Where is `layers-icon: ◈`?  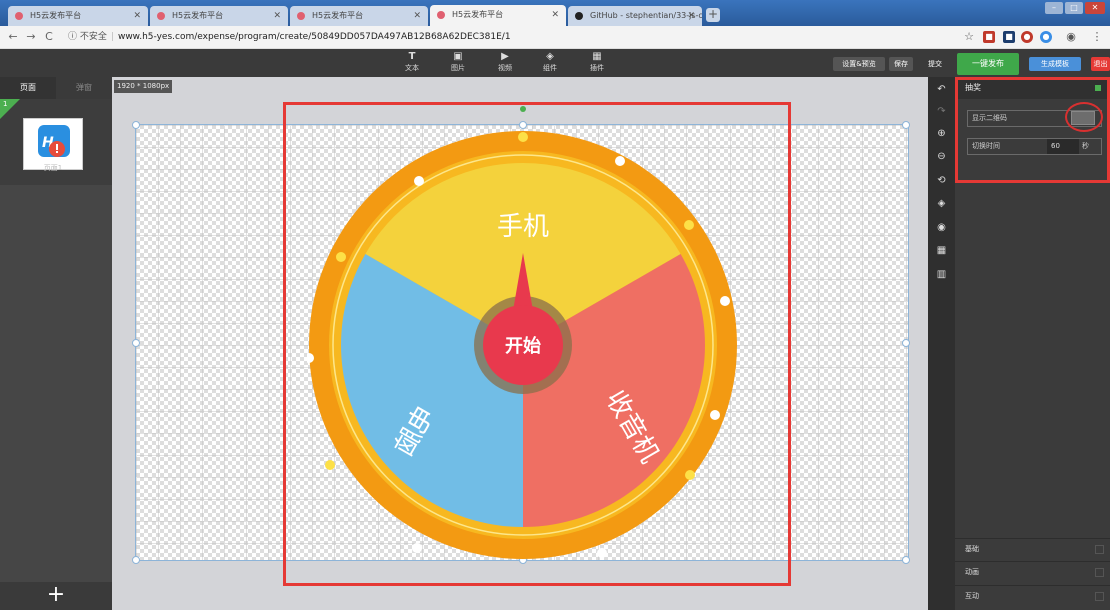 layers-icon: ◈ is located at coordinates (941, 204).